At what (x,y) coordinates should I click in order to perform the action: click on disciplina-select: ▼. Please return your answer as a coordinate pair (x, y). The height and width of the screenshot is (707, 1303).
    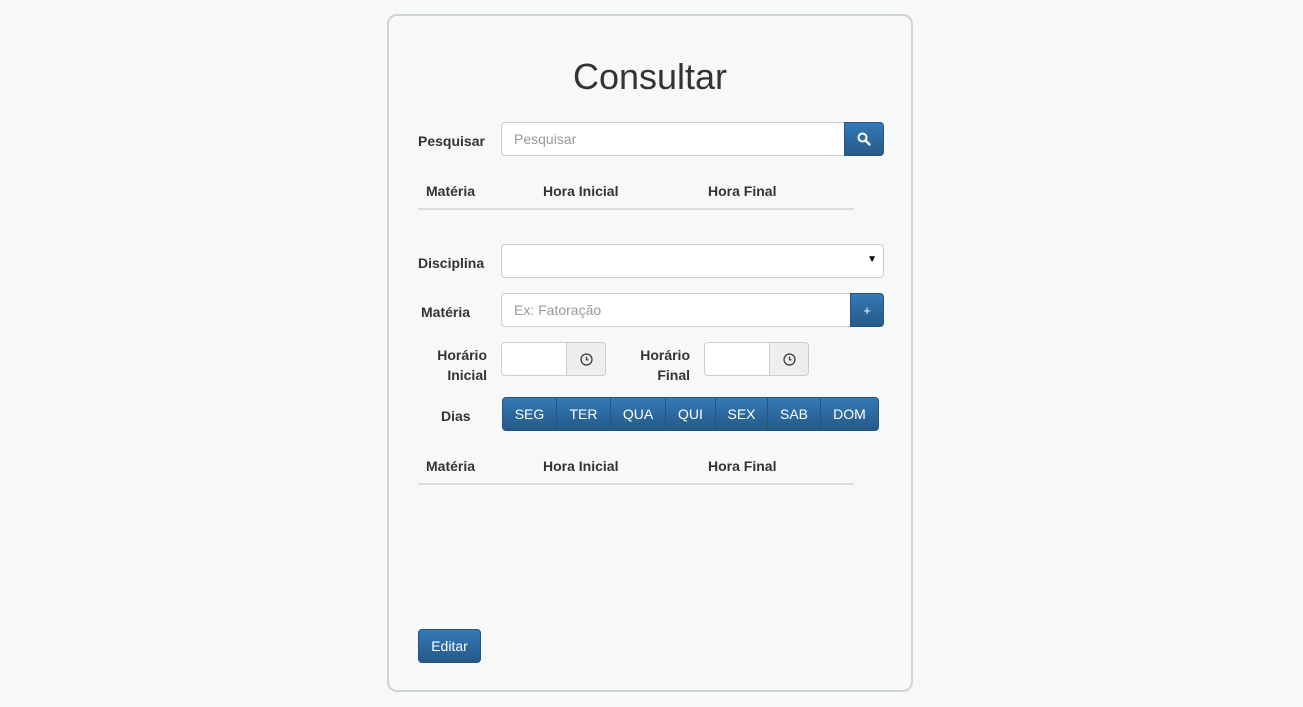
    Looking at the image, I should click on (692, 261).